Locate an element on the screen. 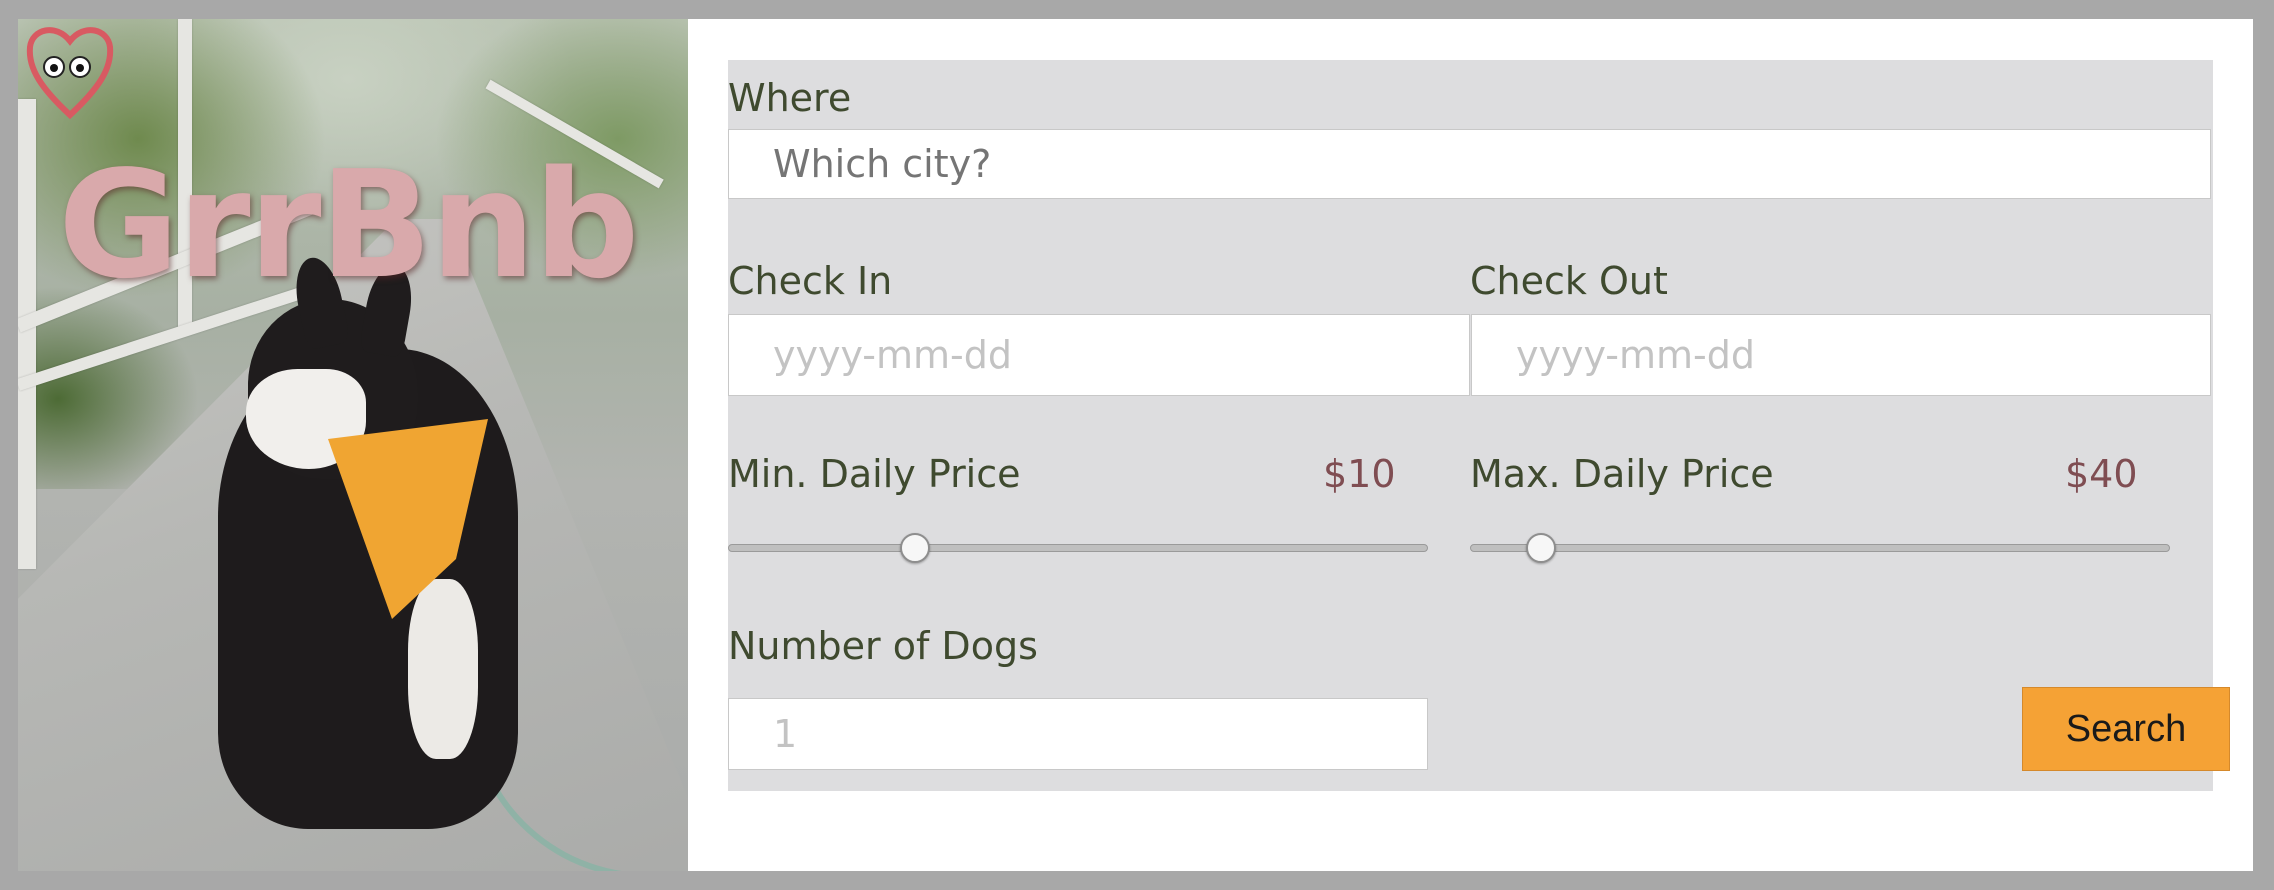 The image size is (2274, 890). dogs-input: 1 is located at coordinates (1078, 734).